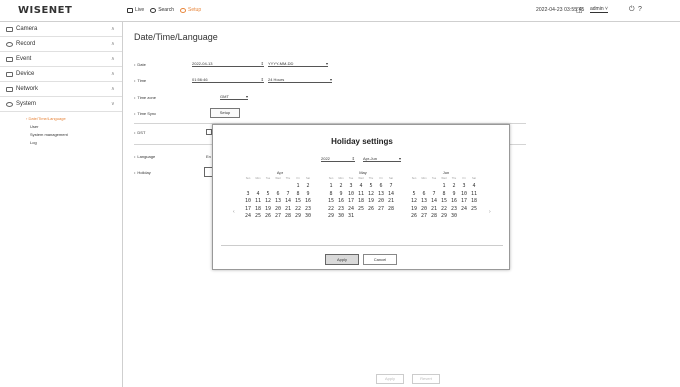 The width and height of the screenshot is (680, 387). What do you see at coordinates (228, 79) in the screenshot?
I see `time-field: 01:56:46 ⇕` at bounding box center [228, 79].